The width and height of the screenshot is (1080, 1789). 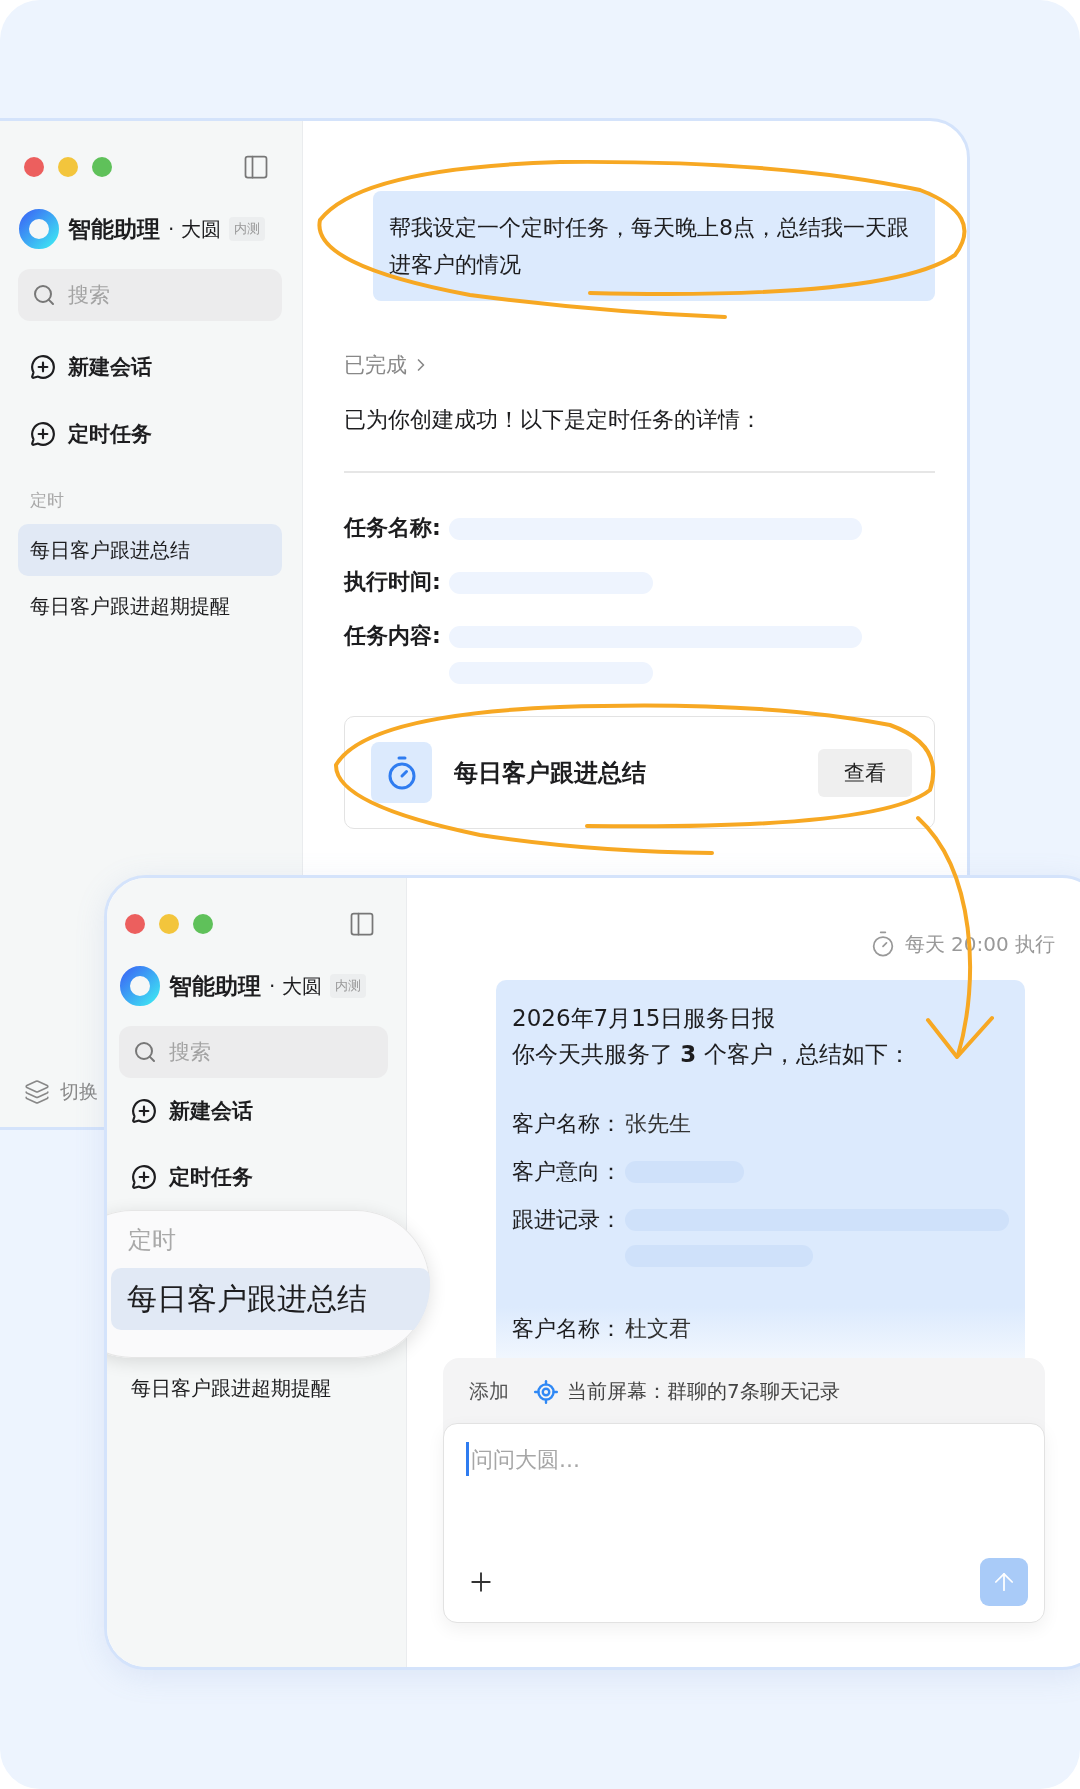 I want to click on detail-label: 执行时间:, so click(x=392, y=582).